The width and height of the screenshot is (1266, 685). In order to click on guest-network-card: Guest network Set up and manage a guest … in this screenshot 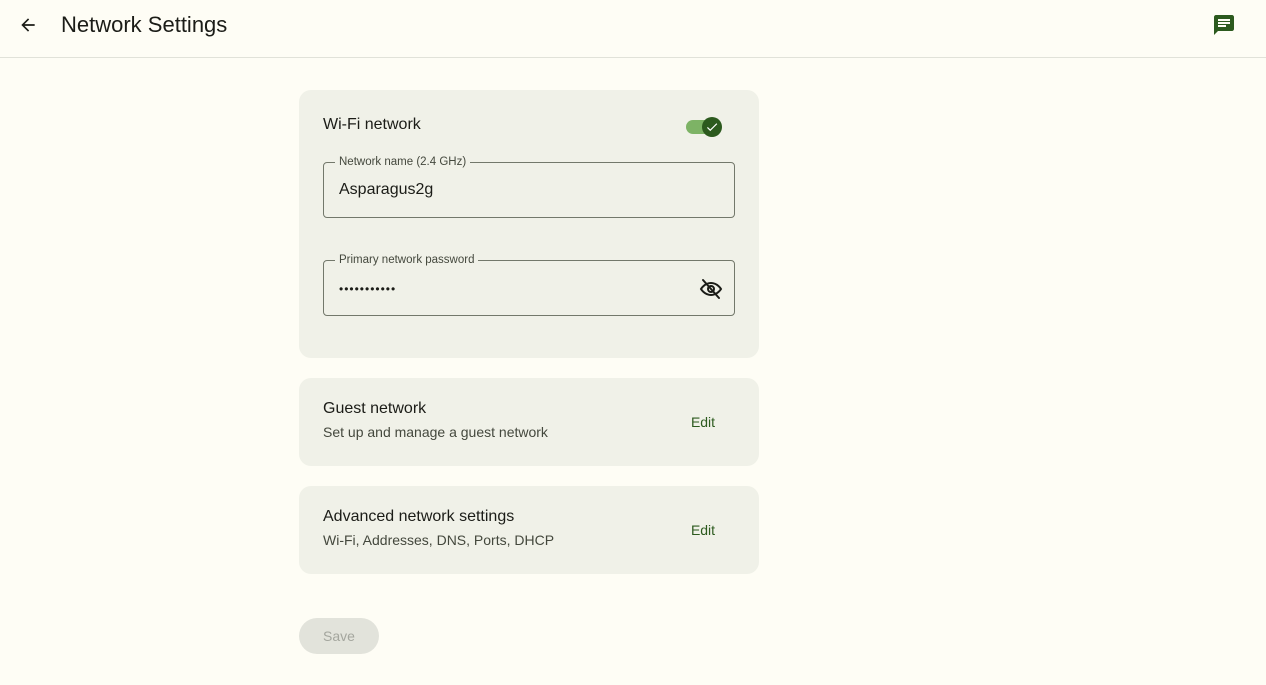, I will do `click(529, 422)`.